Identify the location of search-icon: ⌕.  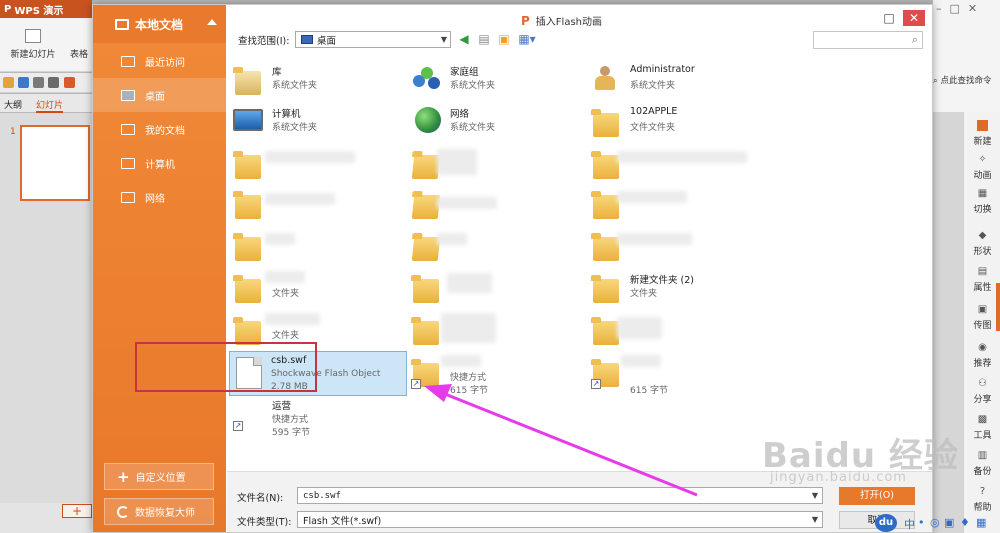
(914, 39).